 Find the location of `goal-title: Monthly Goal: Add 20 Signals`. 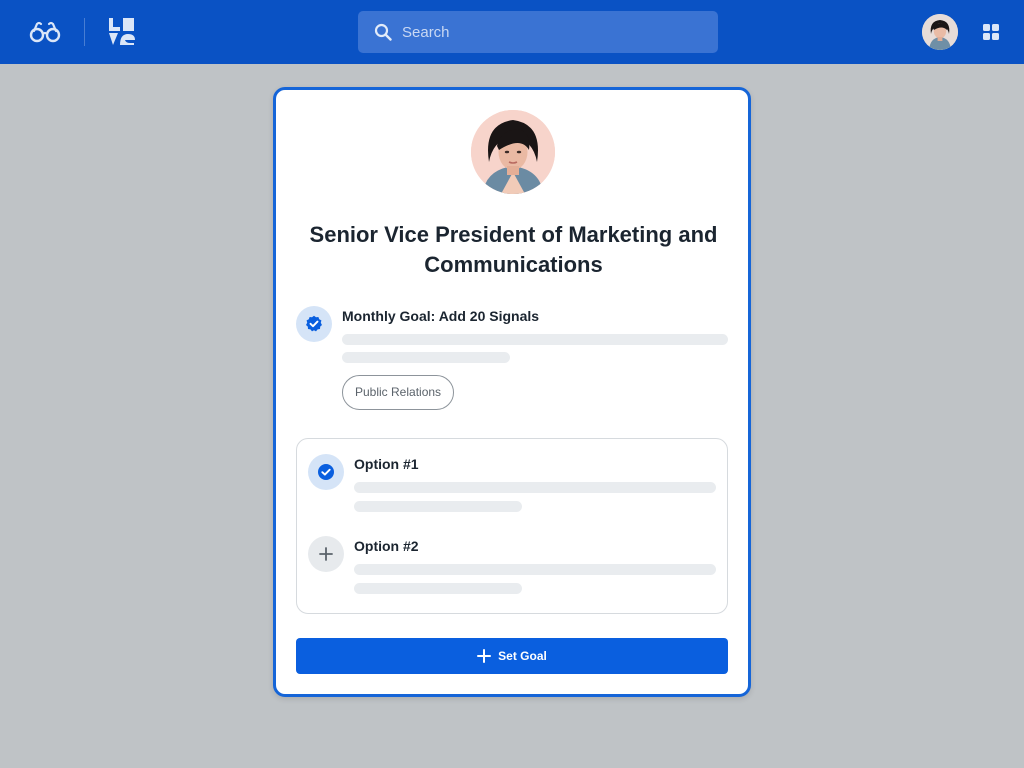

goal-title: Monthly Goal: Add 20 Signals is located at coordinates (441, 316).